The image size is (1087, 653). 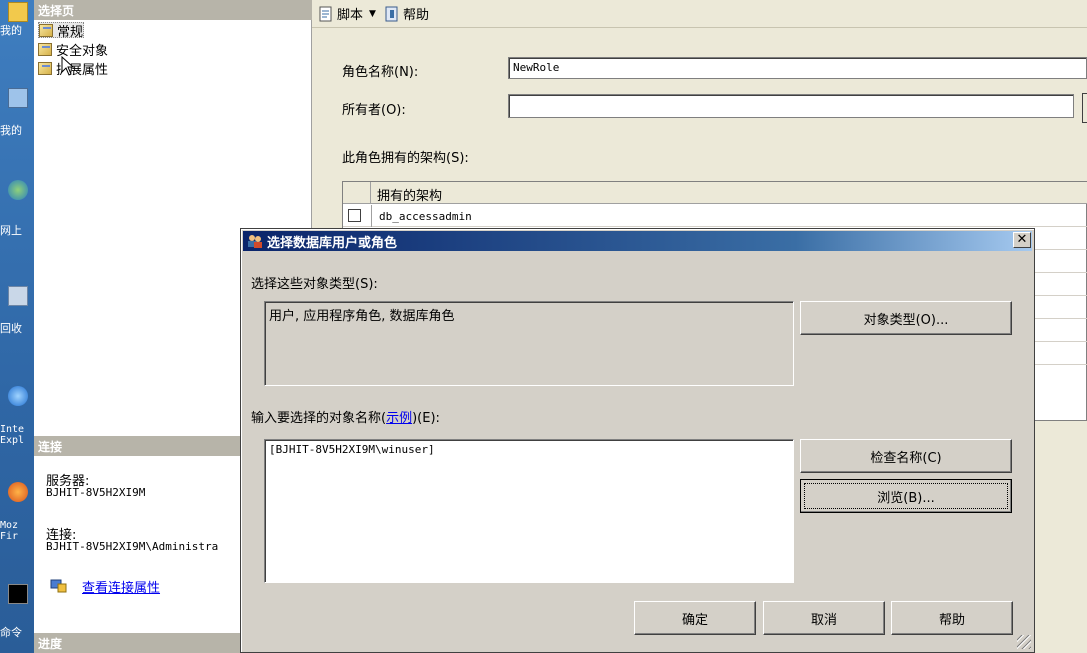 What do you see at coordinates (357, 193) in the screenshot?
I see `grid-header-check-column` at bounding box center [357, 193].